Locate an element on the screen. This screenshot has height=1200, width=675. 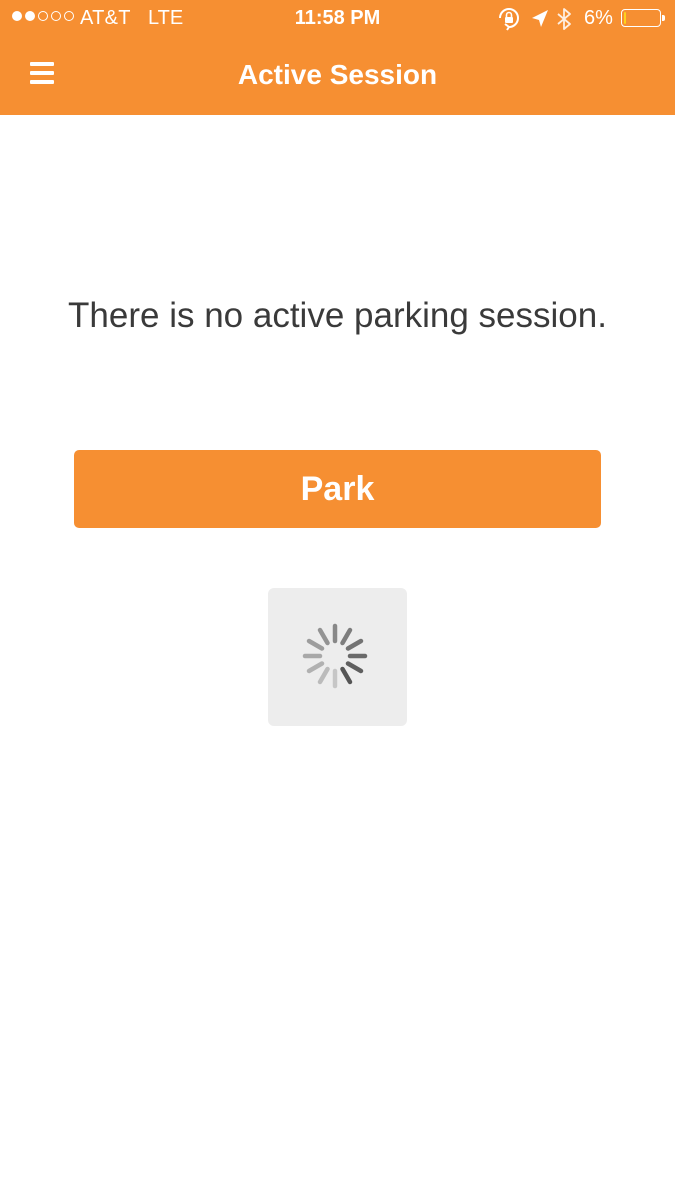
location-arrow-icon is located at coordinates (540, 18).